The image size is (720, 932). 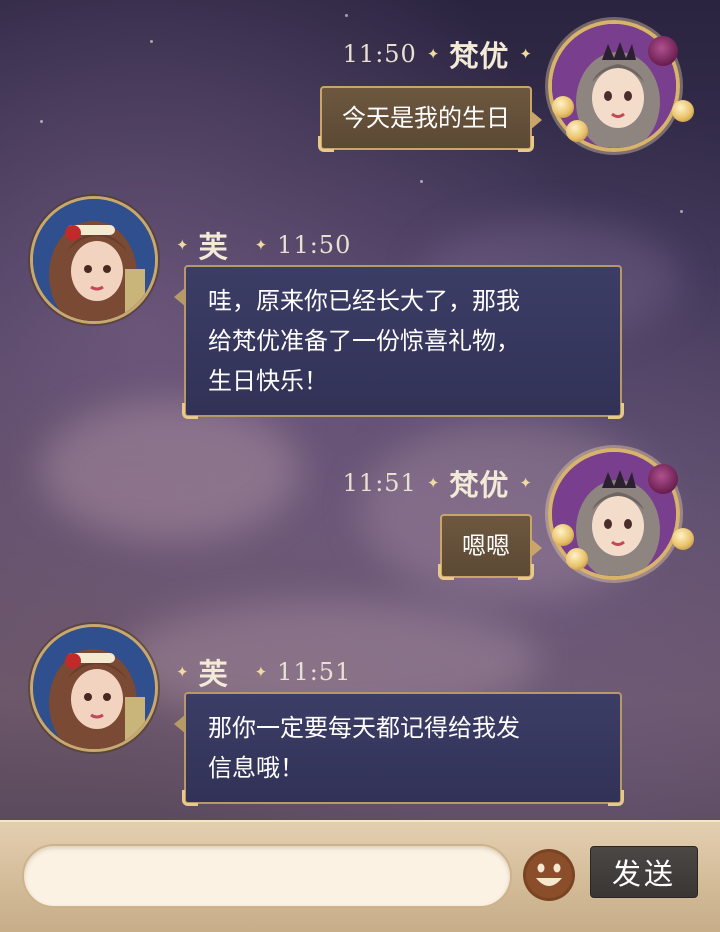 What do you see at coordinates (549, 875) in the screenshot?
I see `smiley-face-icon` at bounding box center [549, 875].